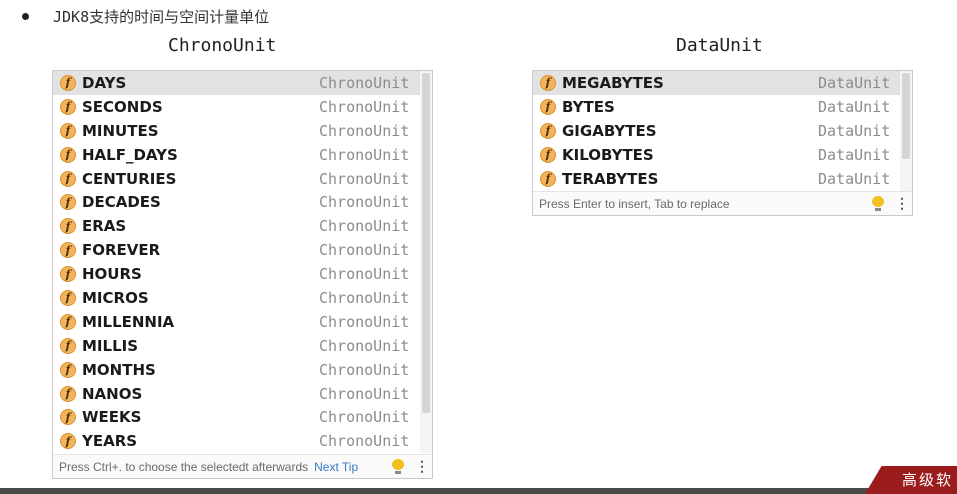 The image size is (957, 494). Describe the element at coordinates (242, 394) in the screenshot. I see `completion-item: f NANOS ChronoUnit` at that location.